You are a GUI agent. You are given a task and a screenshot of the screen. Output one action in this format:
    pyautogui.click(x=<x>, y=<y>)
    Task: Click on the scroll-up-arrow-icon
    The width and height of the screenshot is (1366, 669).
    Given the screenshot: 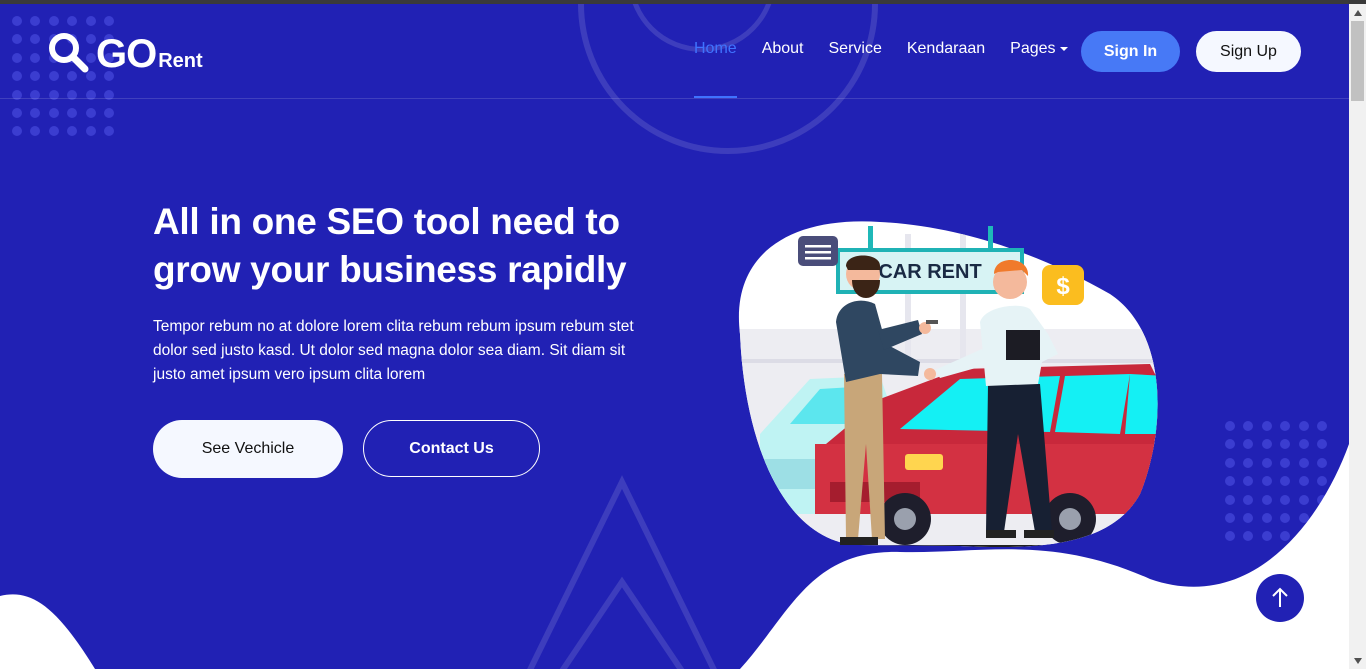 What is the action you would take?
    pyautogui.click(x=1357, y=12)
    